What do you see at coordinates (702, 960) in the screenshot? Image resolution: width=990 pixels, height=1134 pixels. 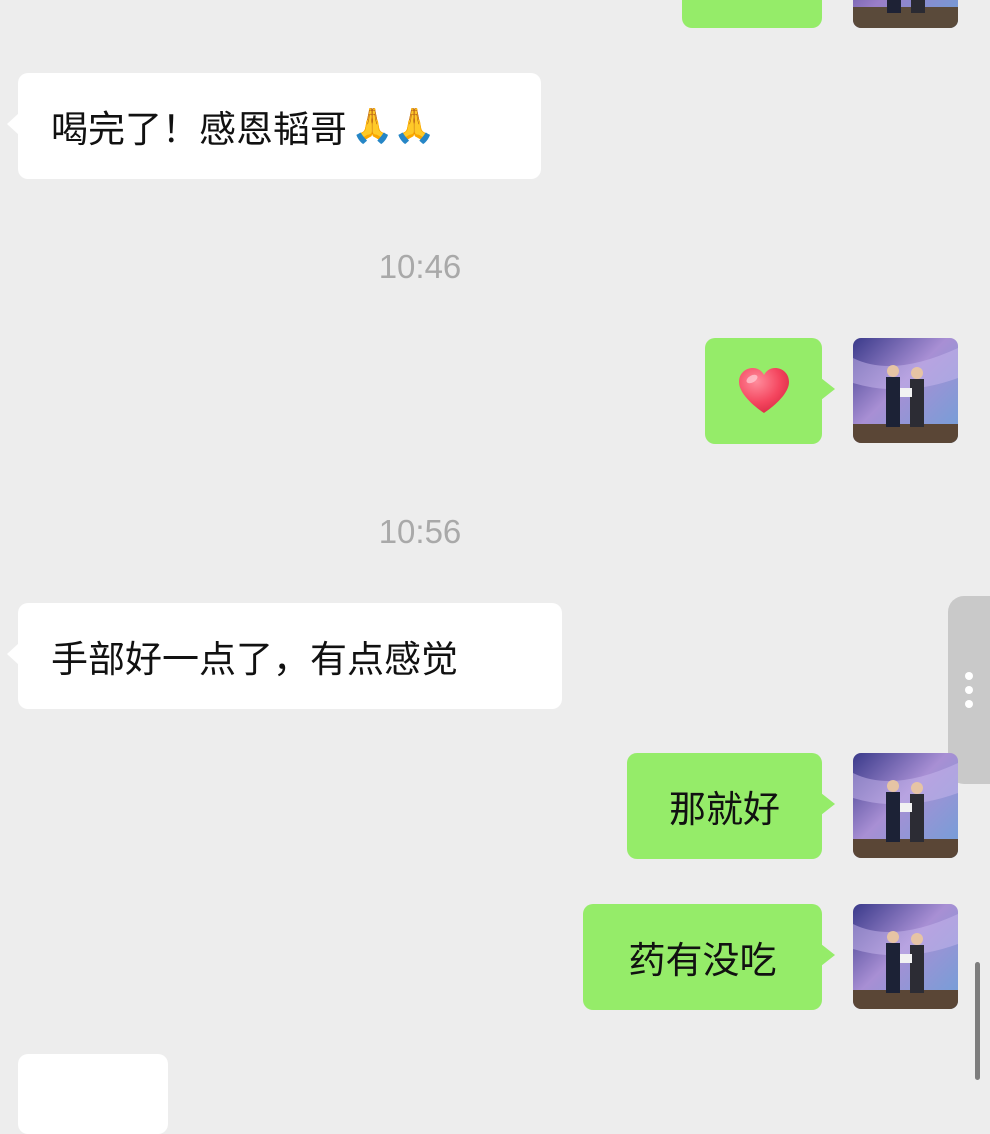 I see `message-text: 药有没吃` at bounding box center [702, 960].